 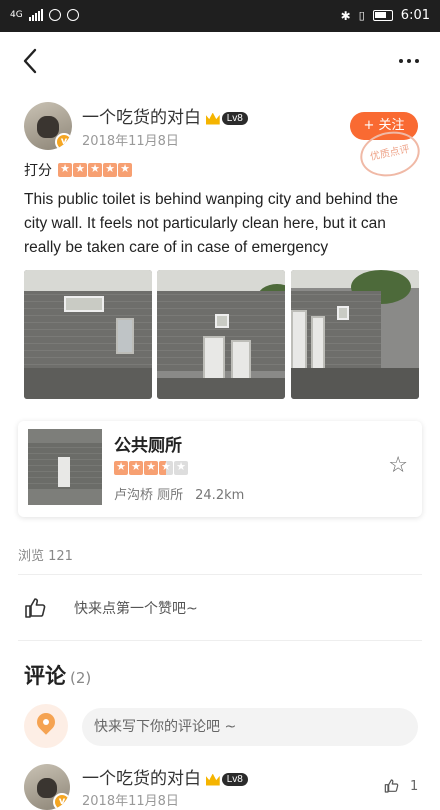 What do you see at coordinates (31, 61) in the screenshot?
I see `back-icon` at bounding box center [31, 61].